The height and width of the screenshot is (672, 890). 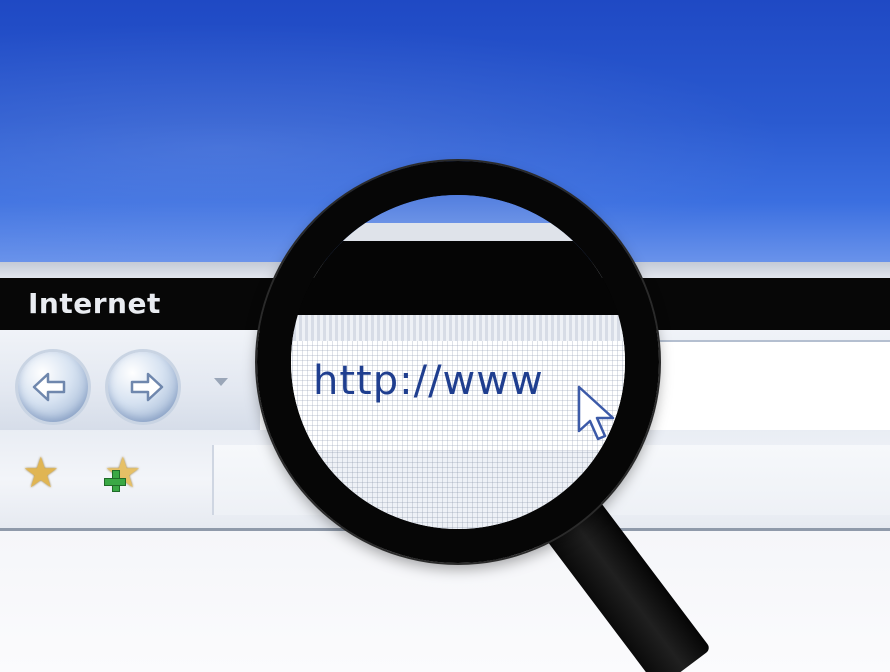 What do you see at coordinates (458, 232) in the screenshot?
I see `magnified-frame` at bounding box center [458, 232].